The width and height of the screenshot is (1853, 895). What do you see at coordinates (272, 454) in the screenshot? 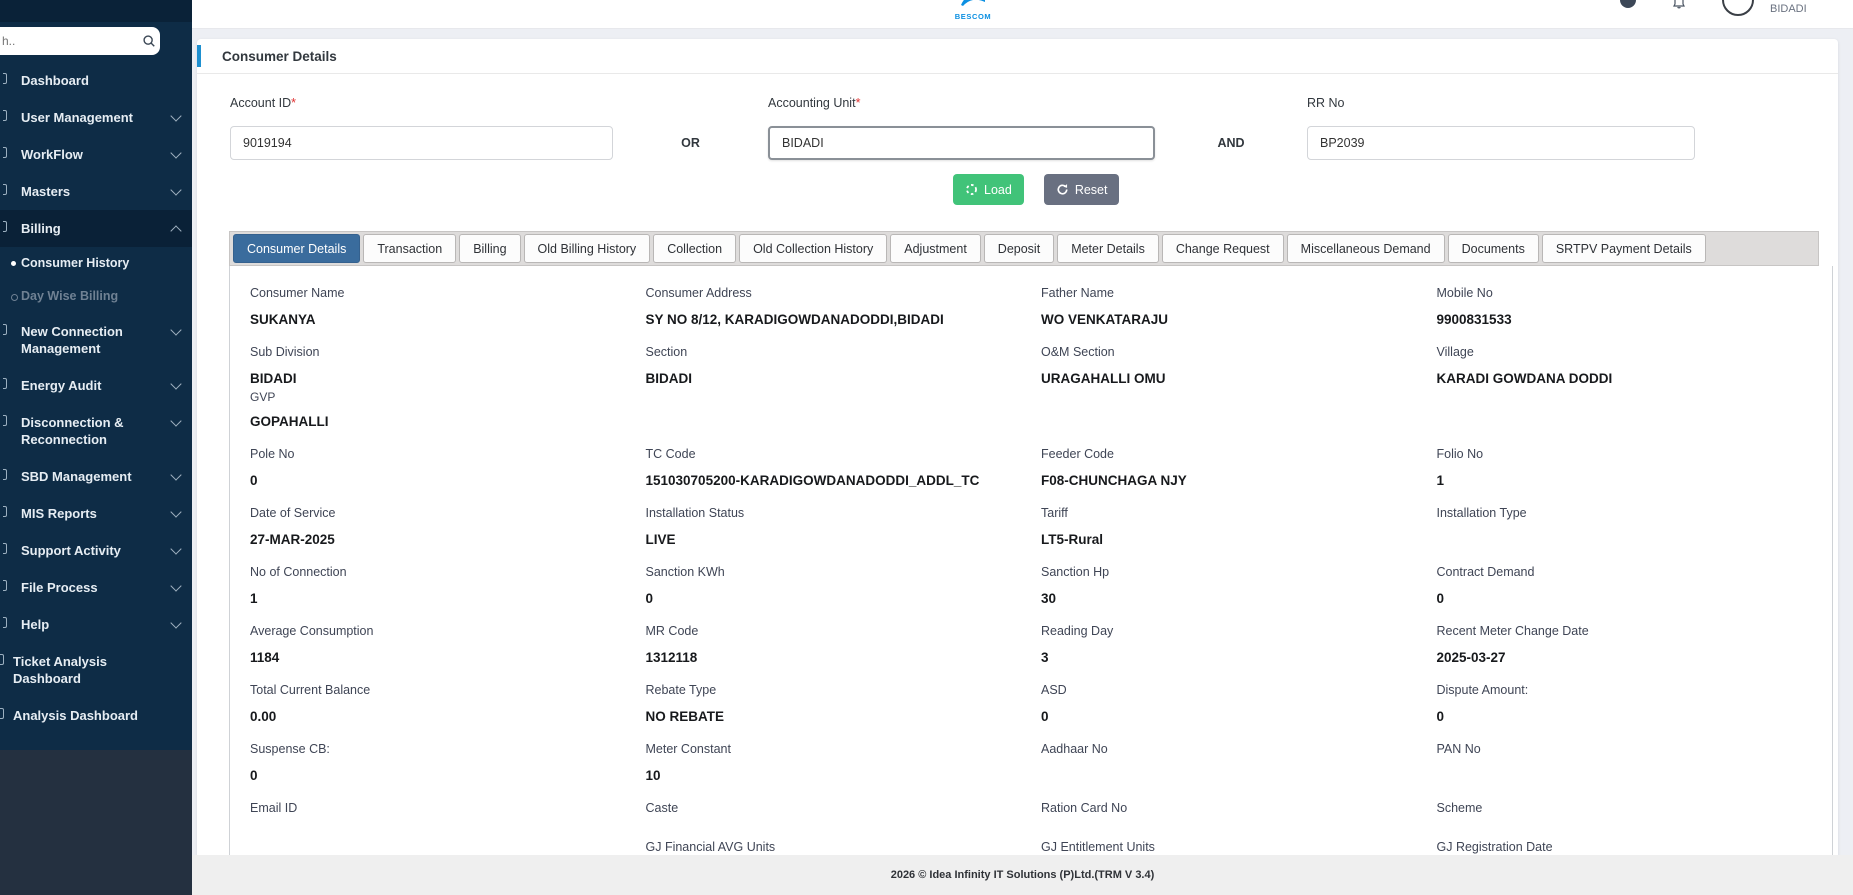
I see `field-label: Pole No` at bounding box center [272, 454].